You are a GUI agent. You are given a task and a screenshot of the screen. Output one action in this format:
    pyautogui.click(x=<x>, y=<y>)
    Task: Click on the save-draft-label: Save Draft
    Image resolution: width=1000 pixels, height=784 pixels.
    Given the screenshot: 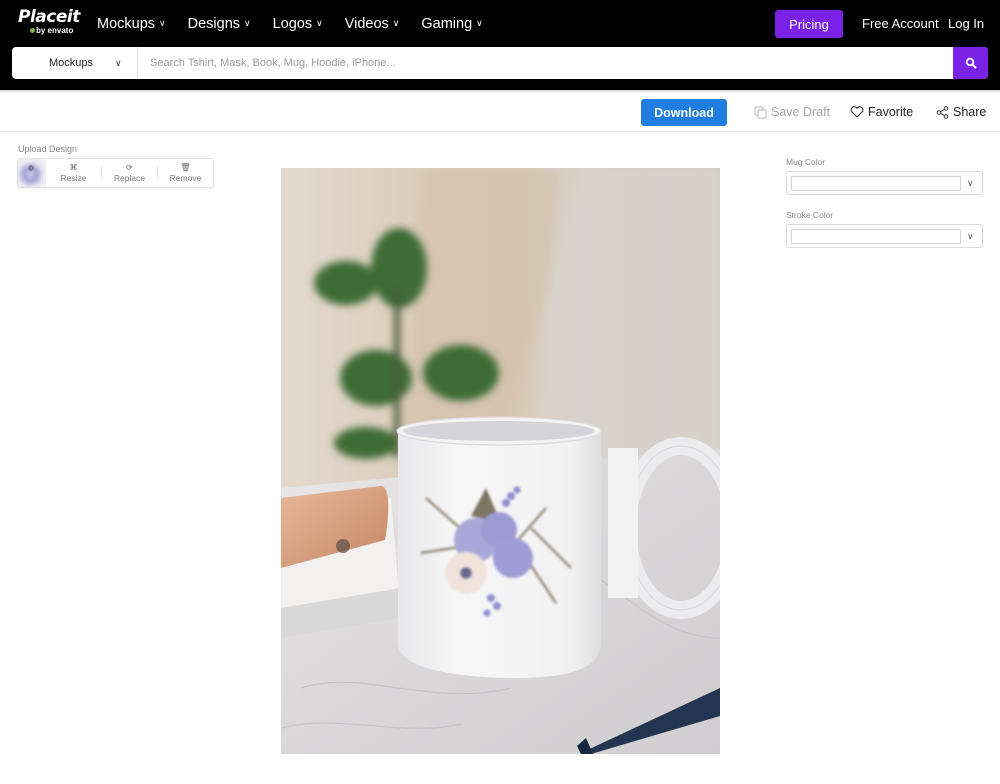 What is the action you would take?
    pyautogui.click(x=801, y=112)
    